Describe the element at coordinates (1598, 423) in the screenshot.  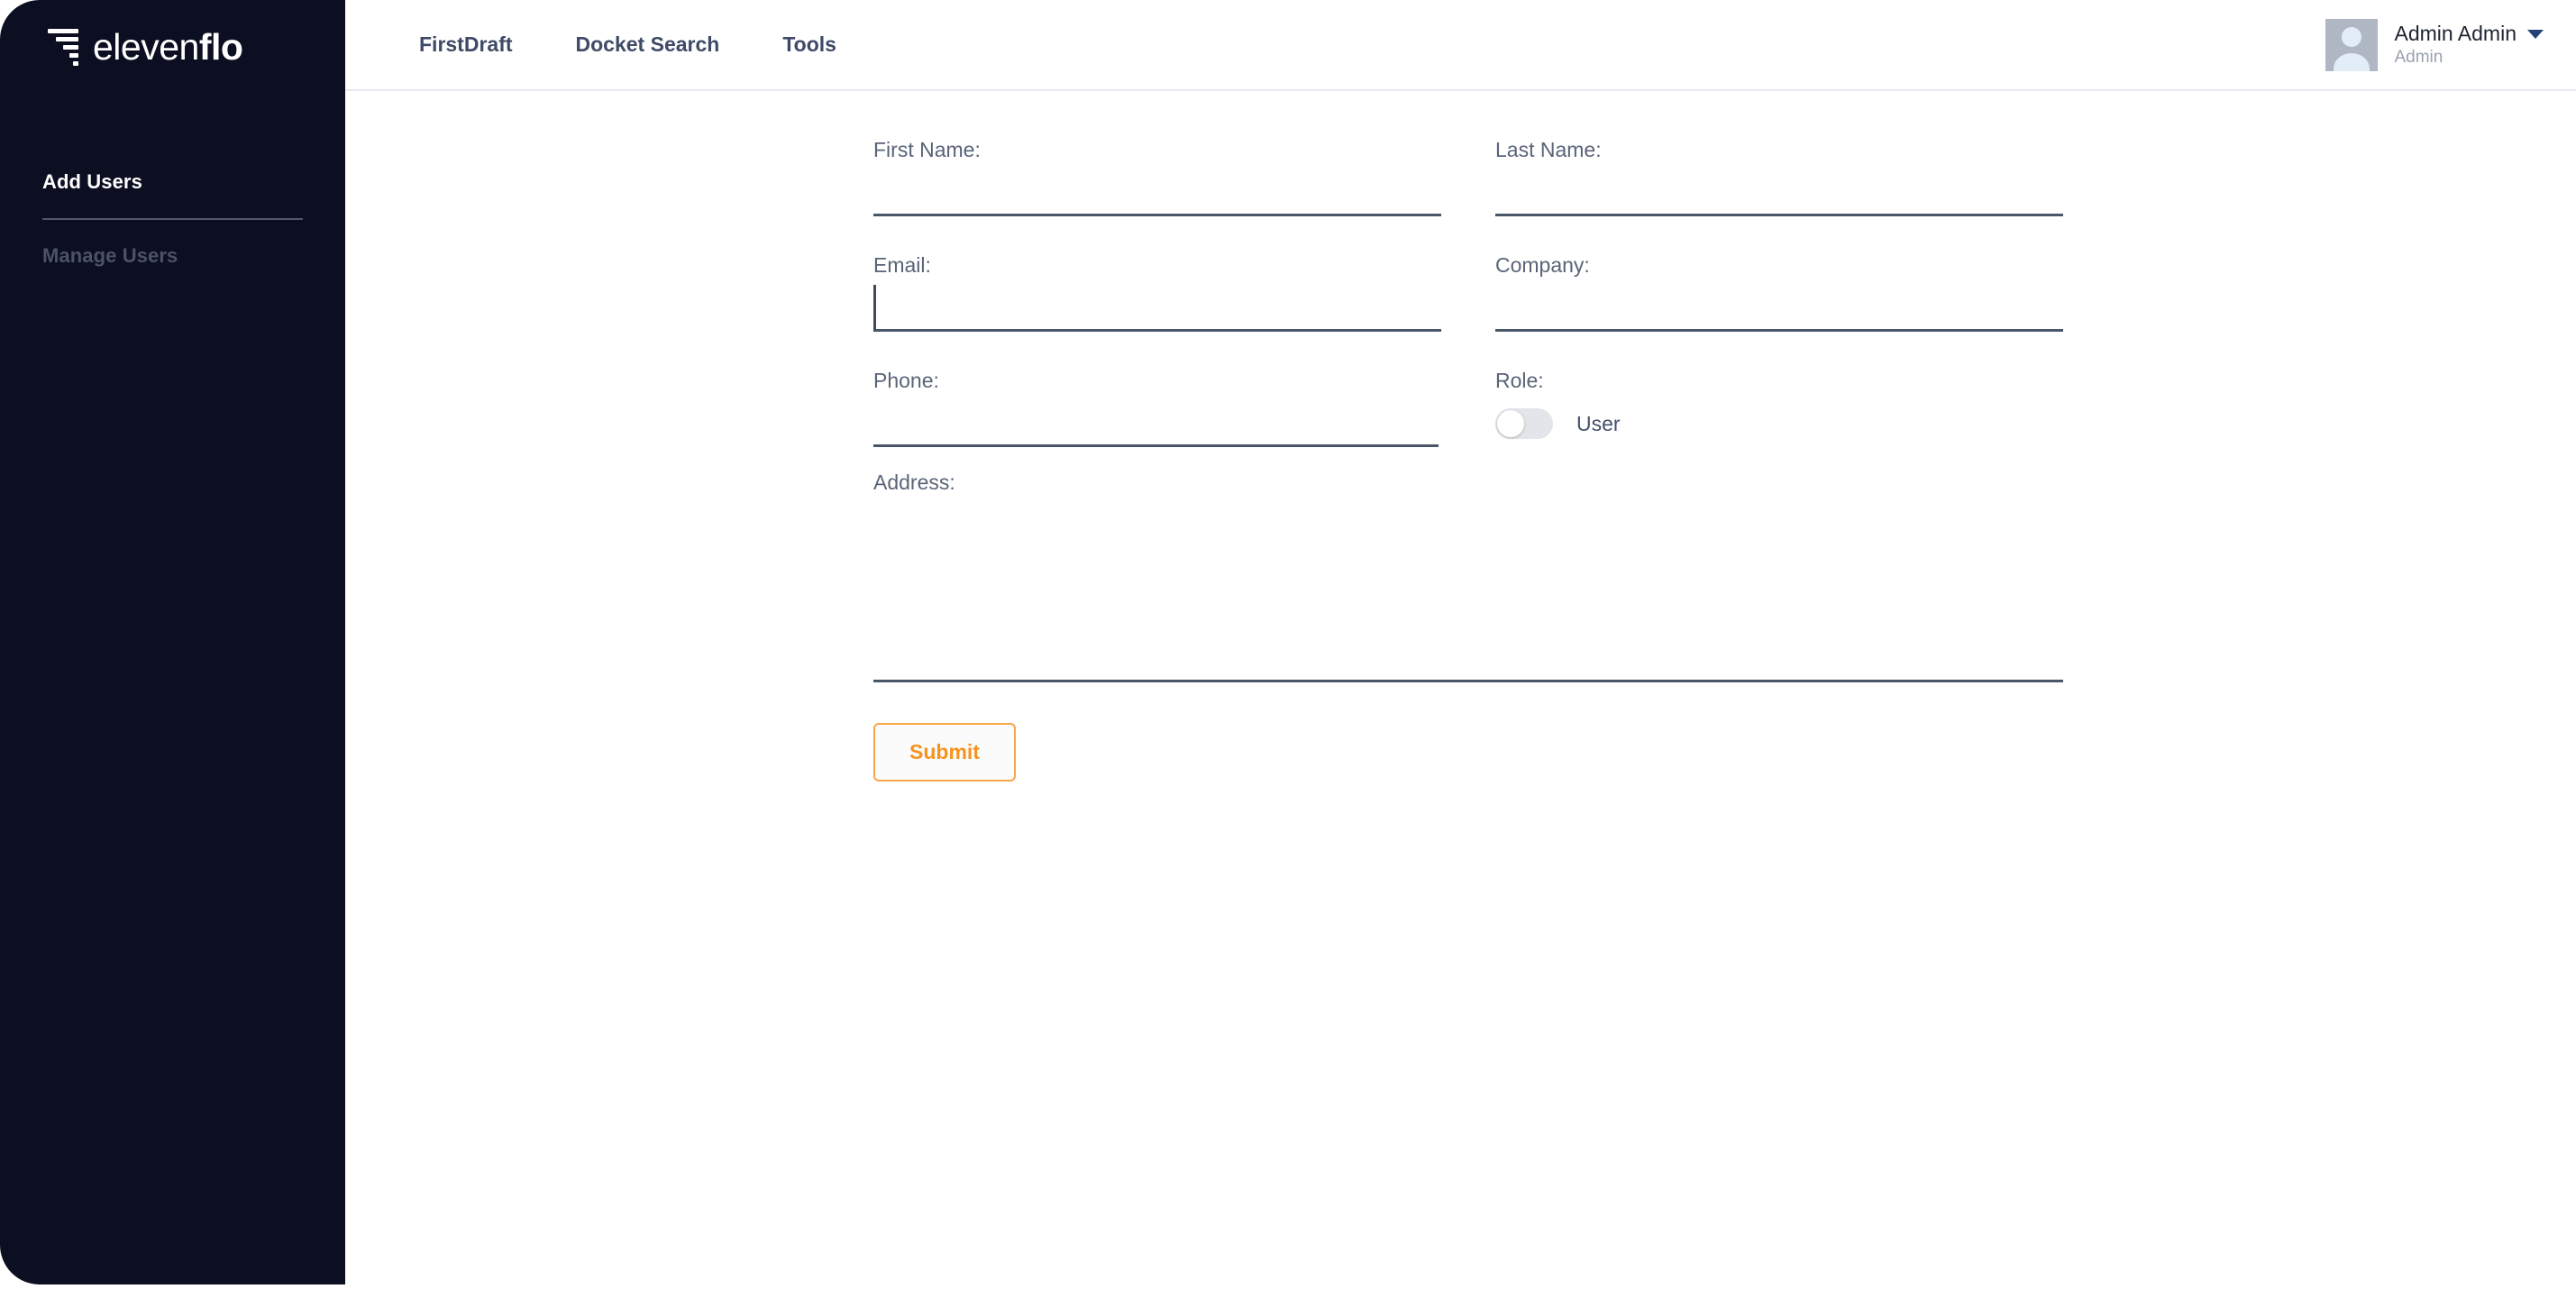
I see `role-toggle-label: User` at that location.